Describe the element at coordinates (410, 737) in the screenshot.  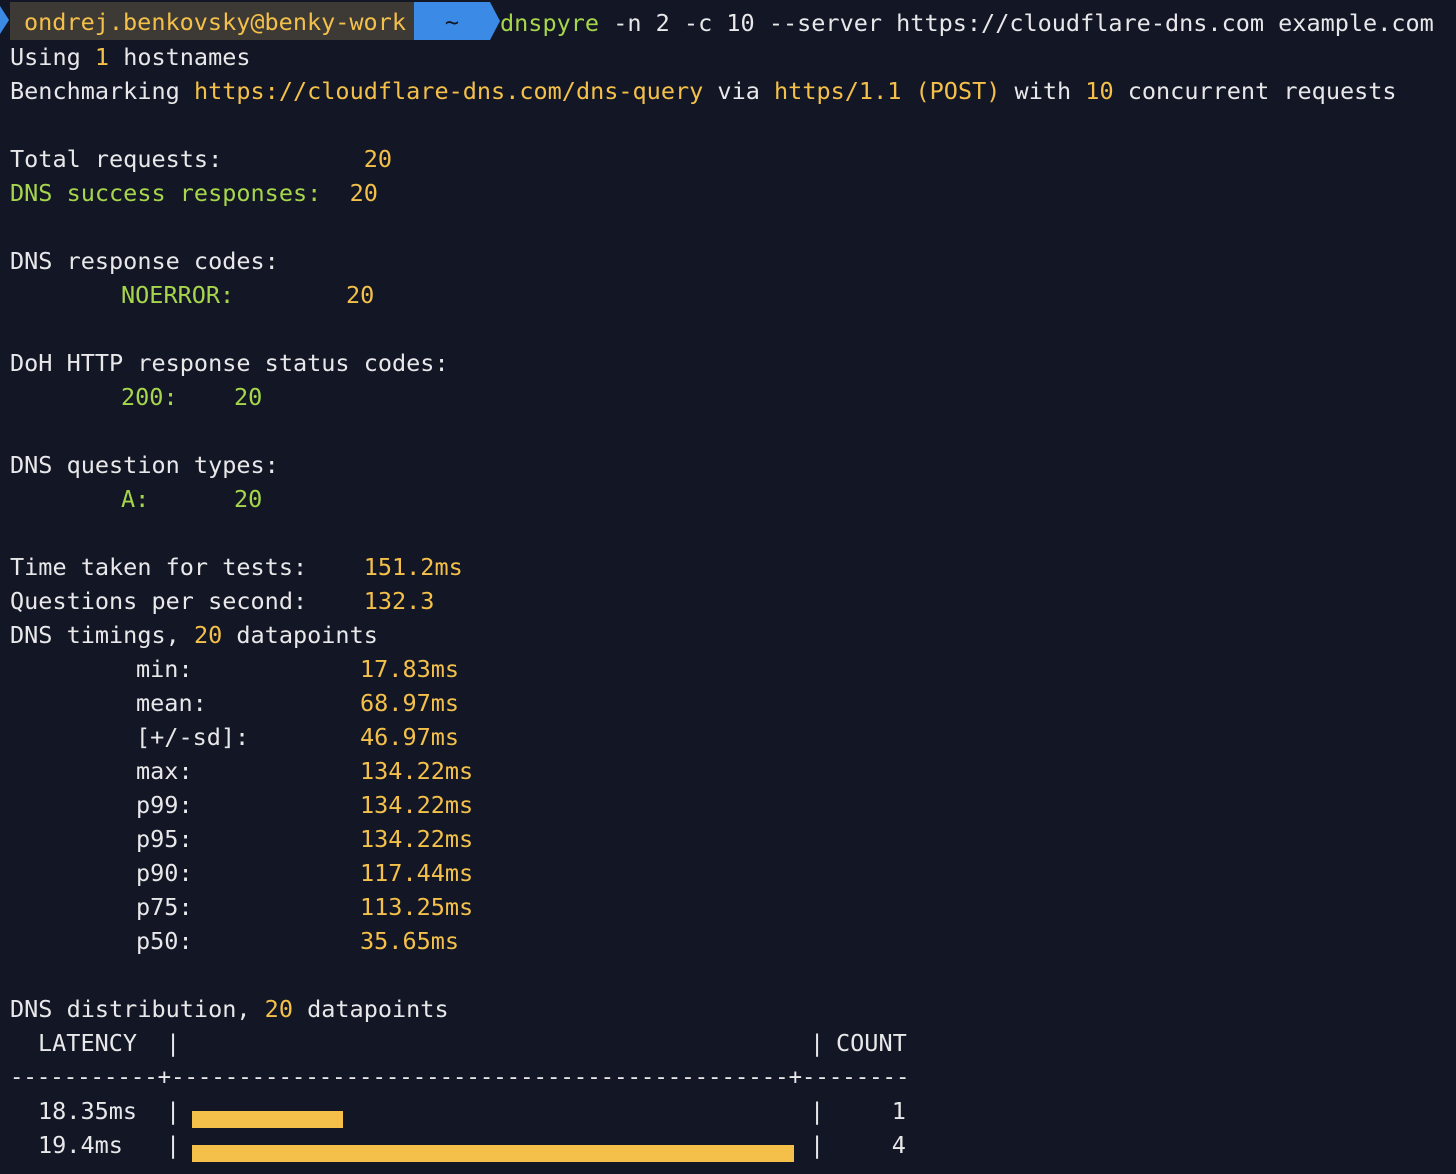
I see `stat-value: 46.97ms` at that location.